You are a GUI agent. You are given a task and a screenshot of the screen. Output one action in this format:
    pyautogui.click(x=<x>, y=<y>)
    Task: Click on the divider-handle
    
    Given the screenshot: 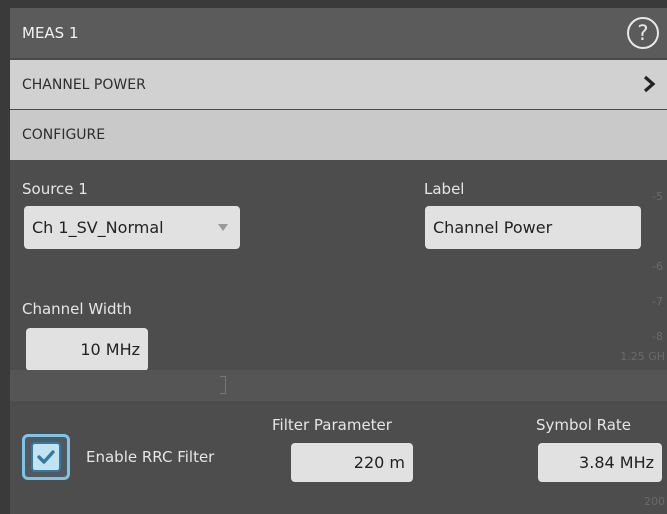 What is the action you would take?
    pyautogui.click(x=223, y=385)
    